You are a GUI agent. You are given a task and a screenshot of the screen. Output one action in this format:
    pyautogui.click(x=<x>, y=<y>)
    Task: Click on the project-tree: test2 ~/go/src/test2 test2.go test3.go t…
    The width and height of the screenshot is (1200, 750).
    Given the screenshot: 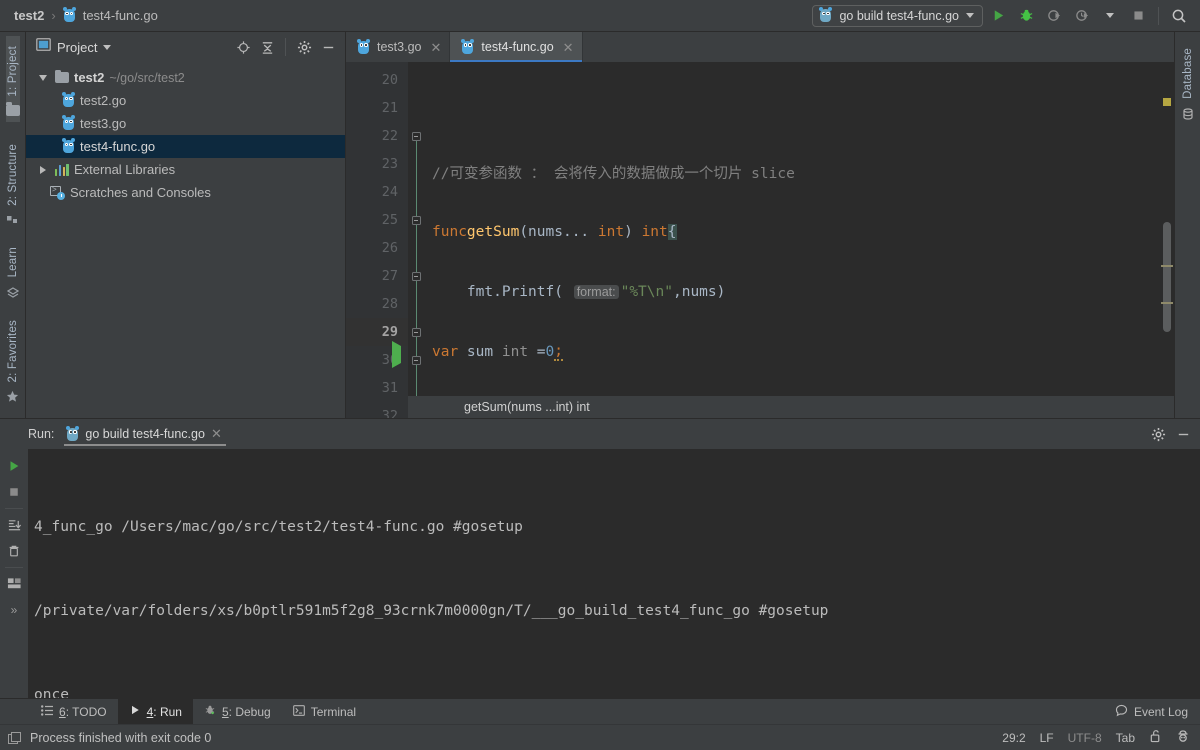 What is the action you would take?
    pyautogui.click(x=185, y=240)
    